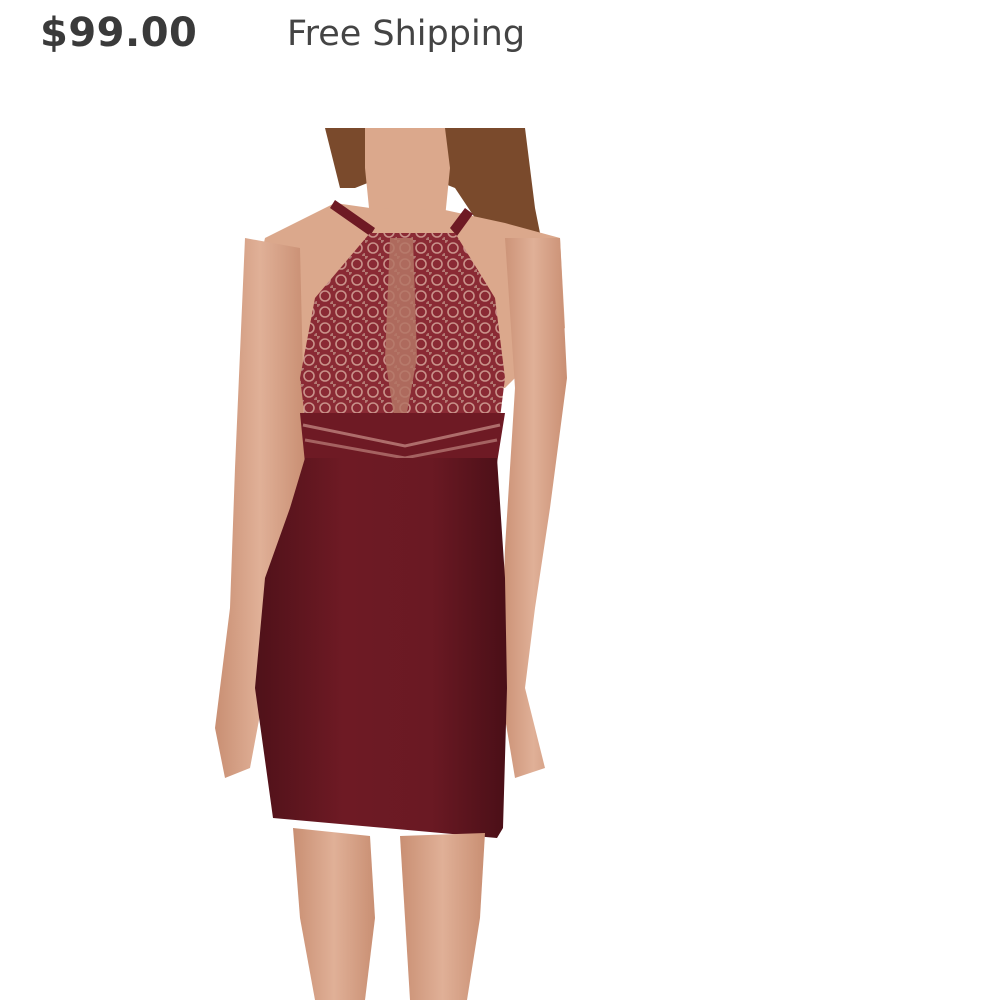 This screenshot has height=1000, width=1000. I want to click on shipping-label: Free Shipping, so click(406, 34).